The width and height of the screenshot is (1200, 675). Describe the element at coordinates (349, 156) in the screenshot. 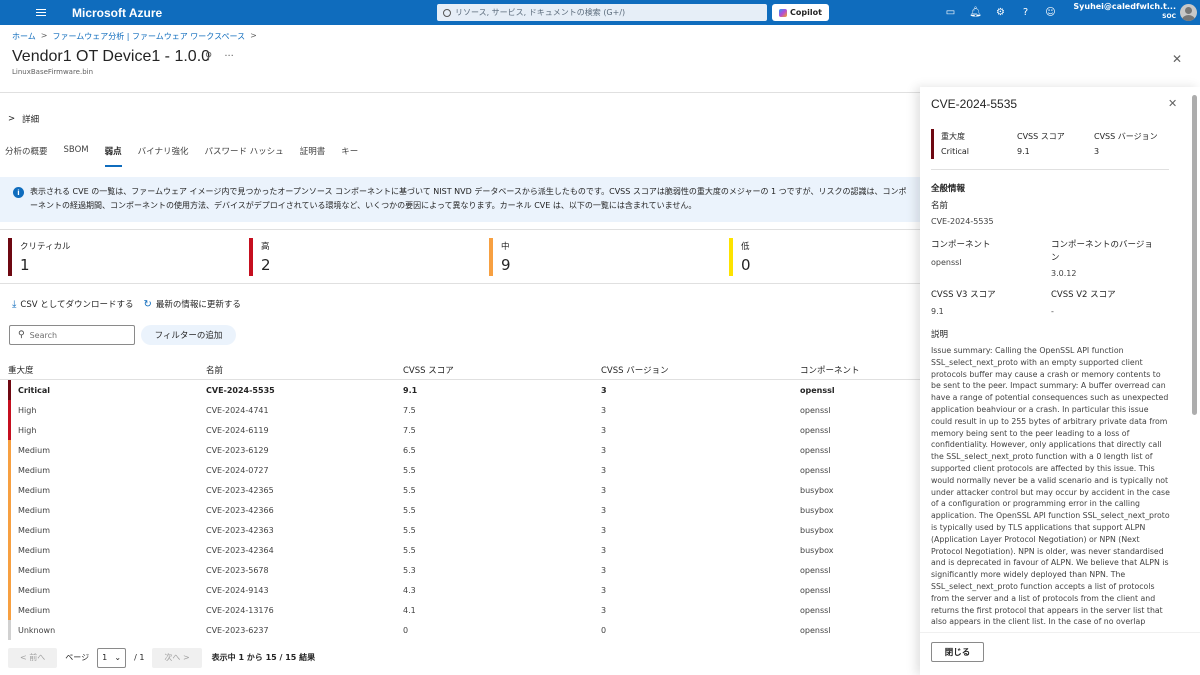

I see `tab-keys: キー` at that location.